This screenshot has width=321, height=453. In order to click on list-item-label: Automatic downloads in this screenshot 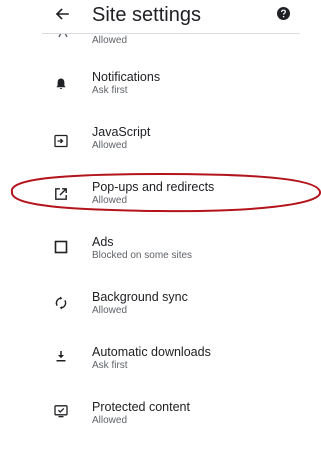, I will do `click(151, 352)`.